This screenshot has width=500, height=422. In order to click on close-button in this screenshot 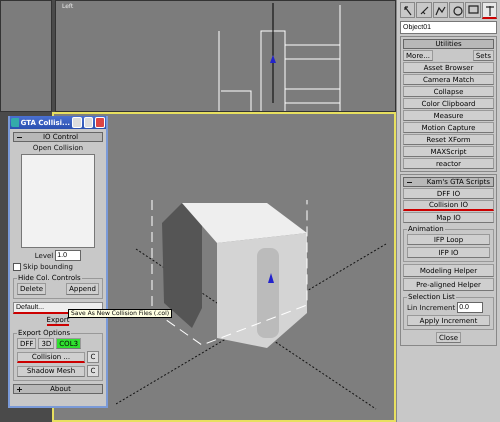, I will do `click(100, 122)`.